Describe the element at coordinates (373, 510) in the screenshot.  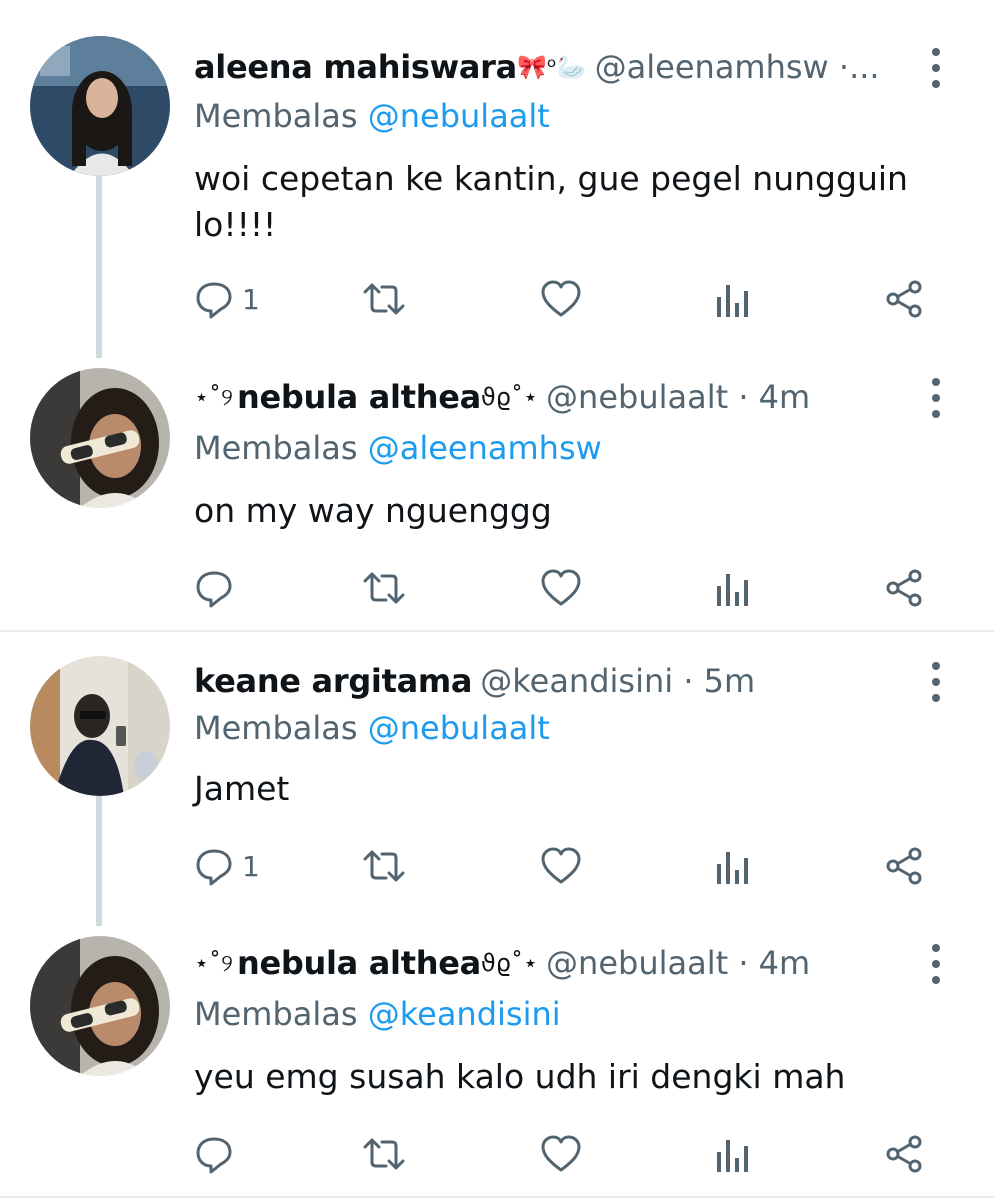
I see `tweet-text: on my way nguenggg` at that location.